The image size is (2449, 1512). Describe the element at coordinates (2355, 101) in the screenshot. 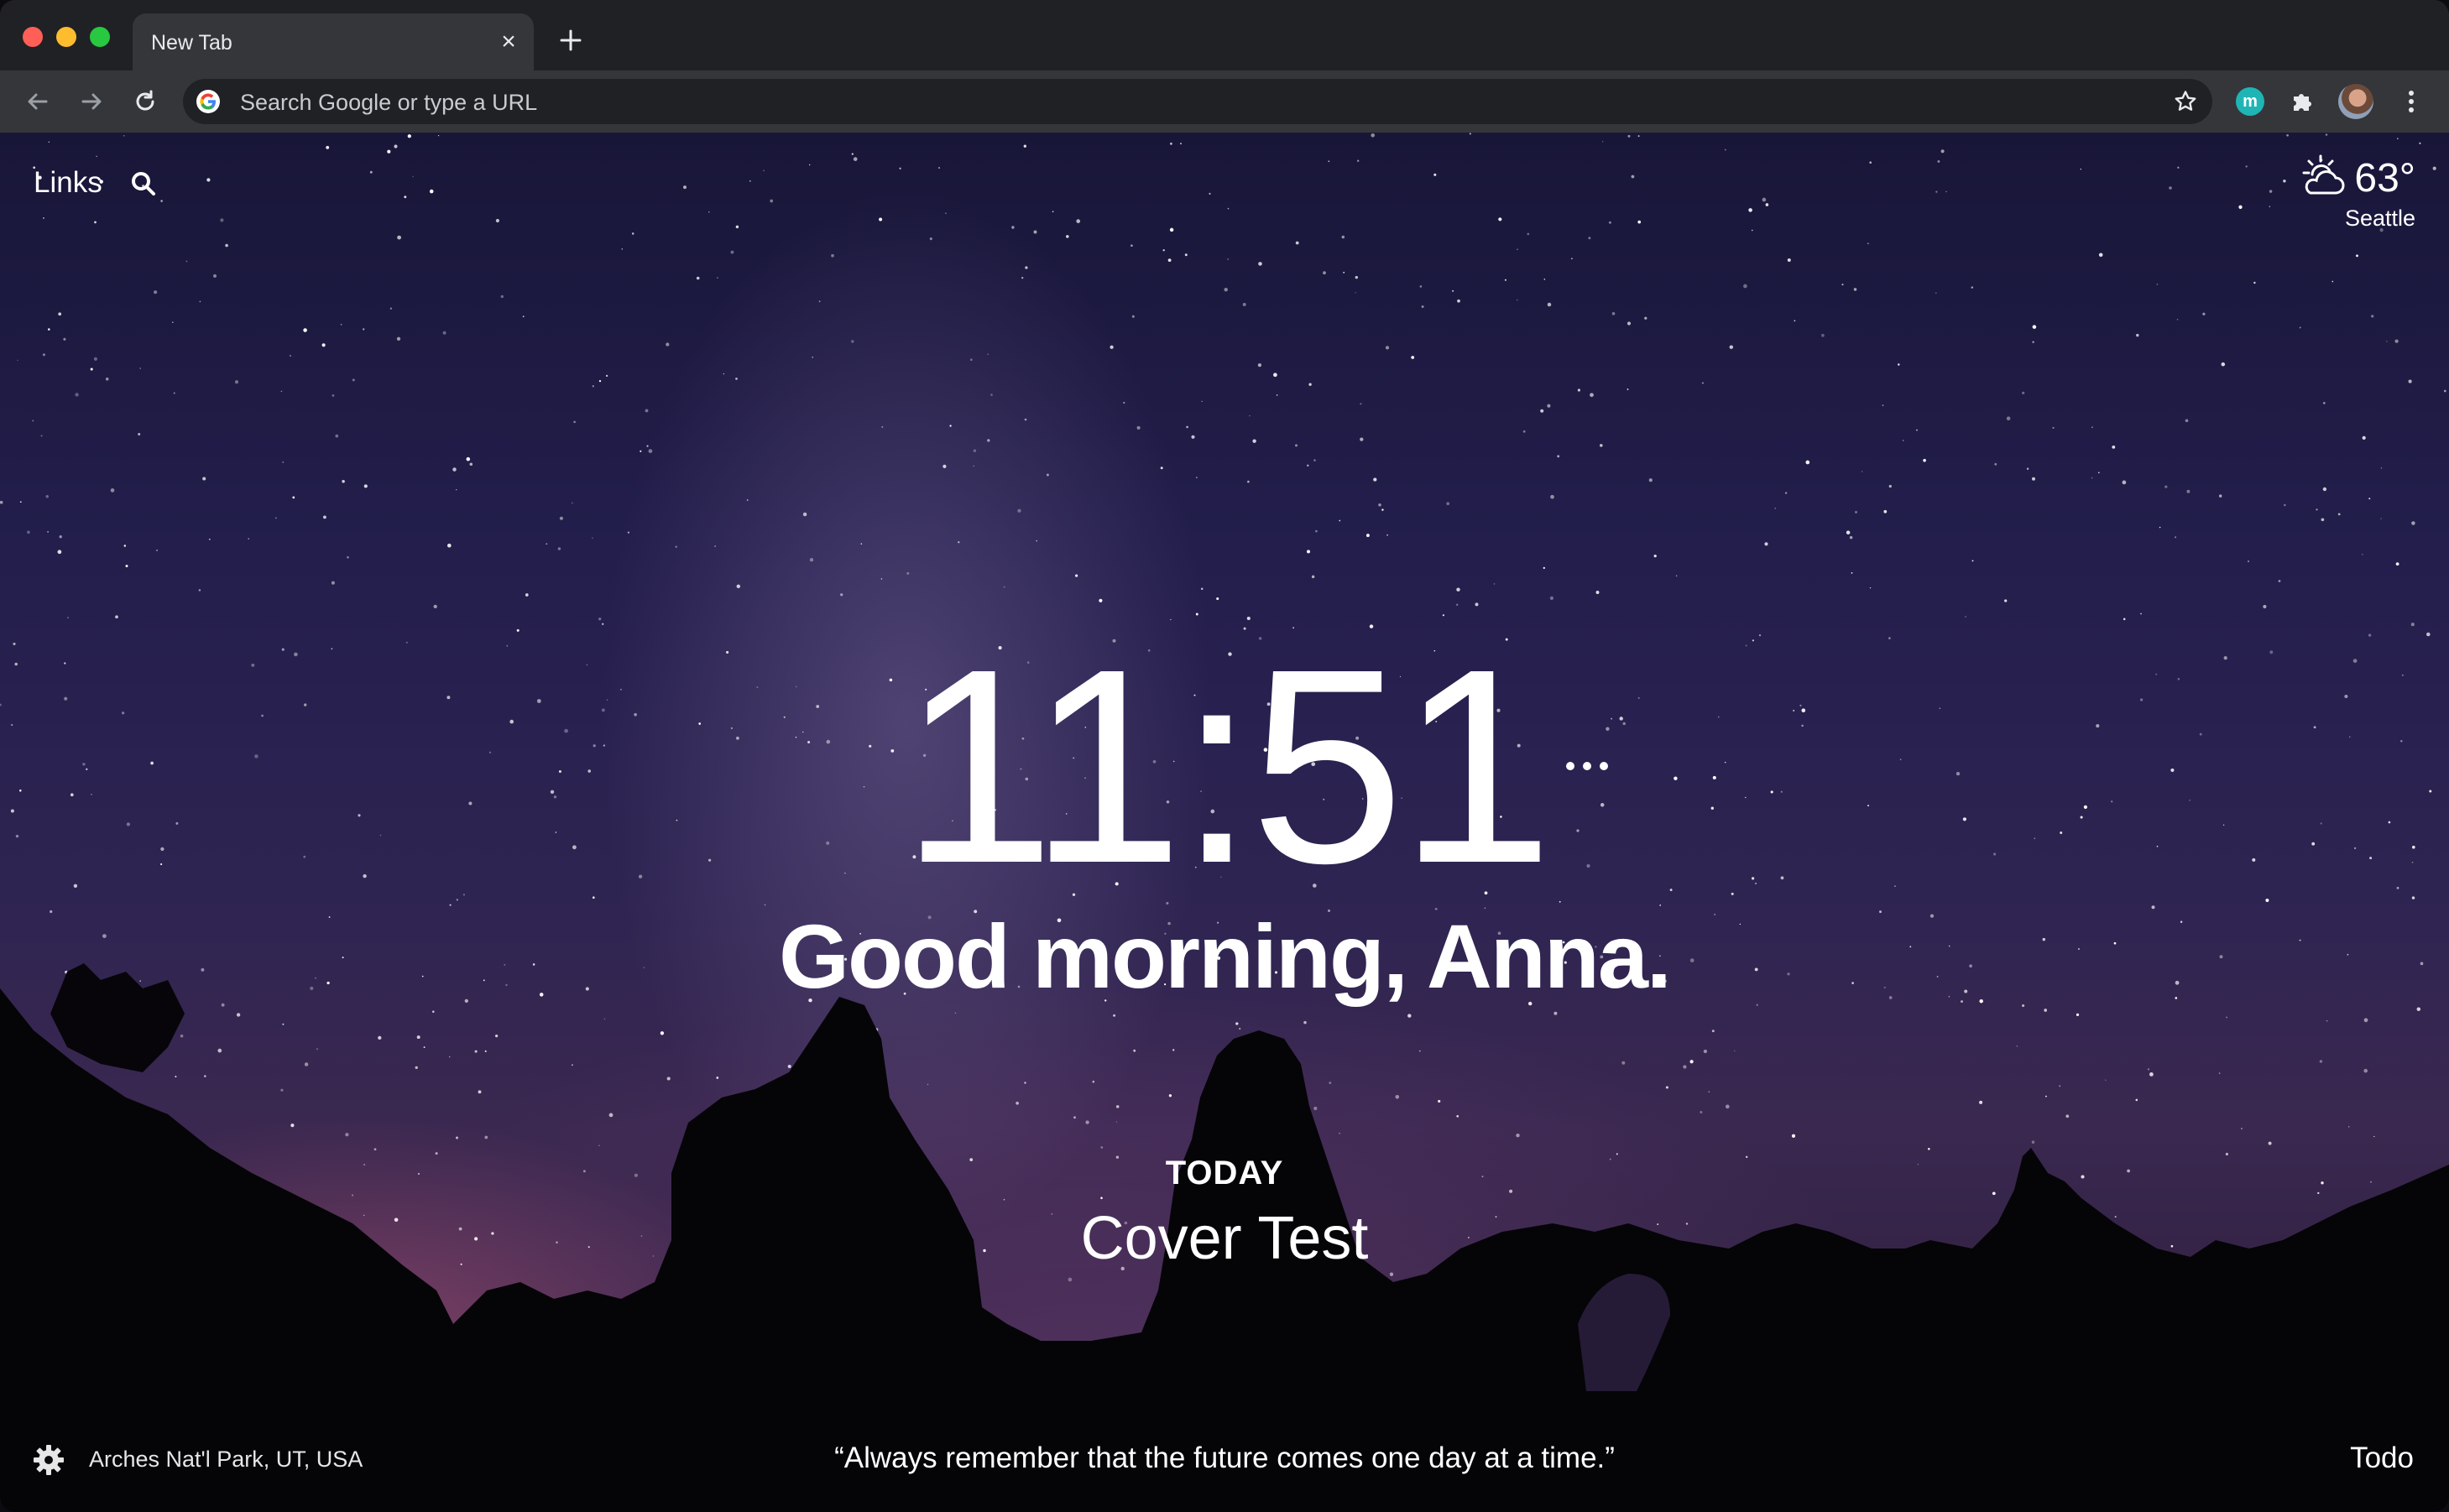

I see `profile-avatar` at that location.